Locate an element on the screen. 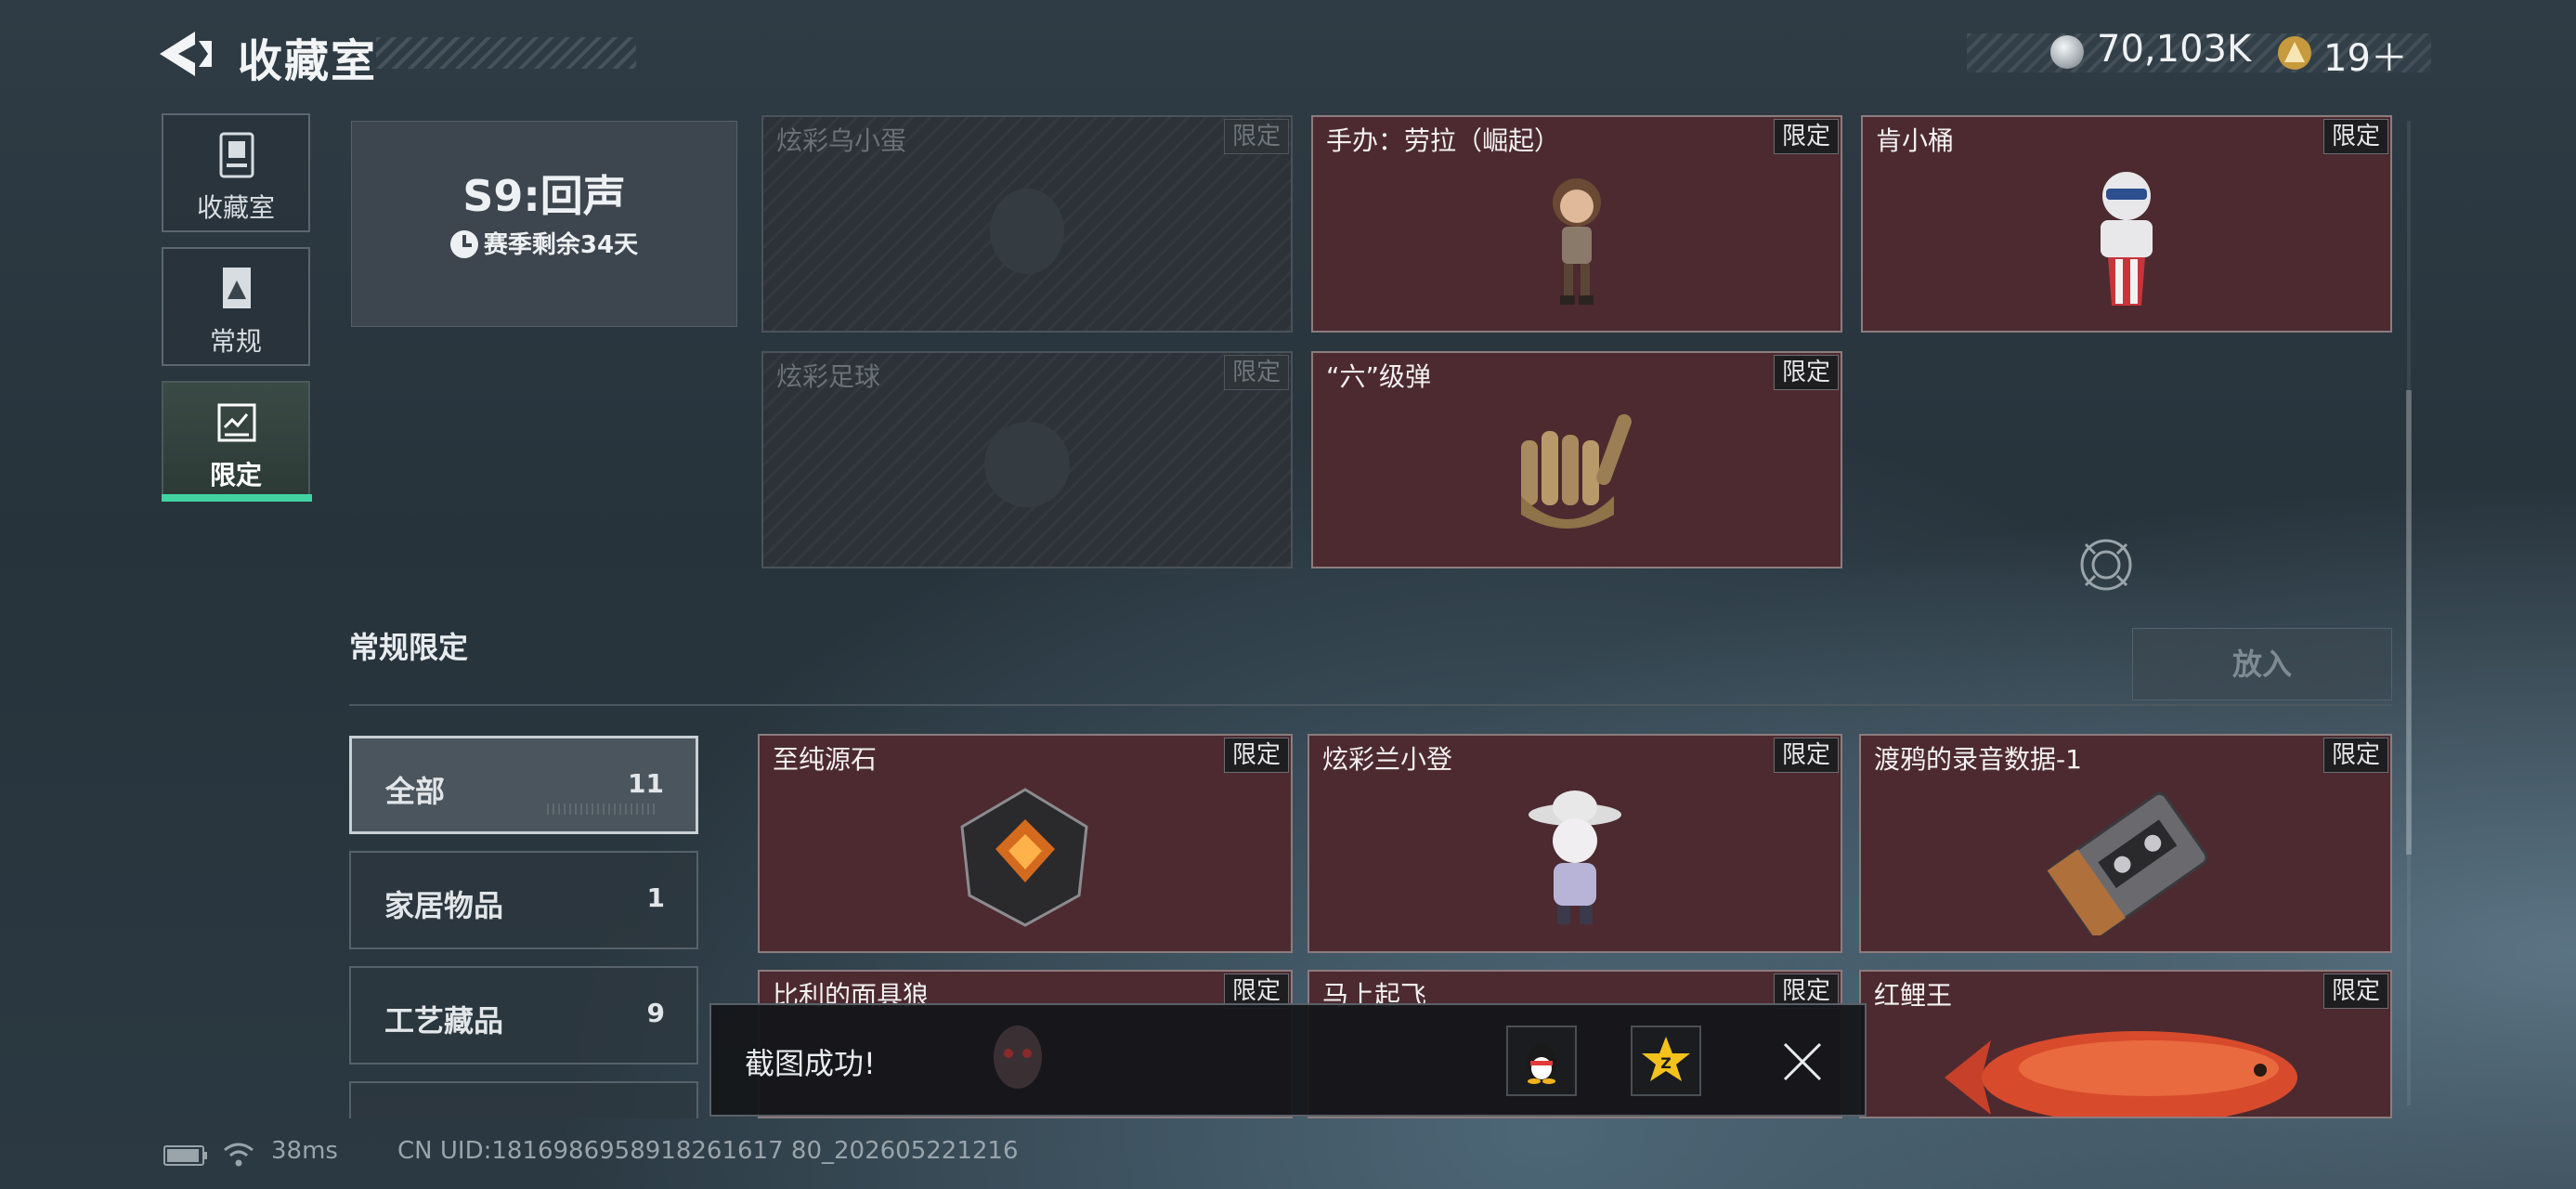 Image resolution: width=2576 pixels, height=1189 pixels. silver-coin-icon is located at coordinates (2067, 52).